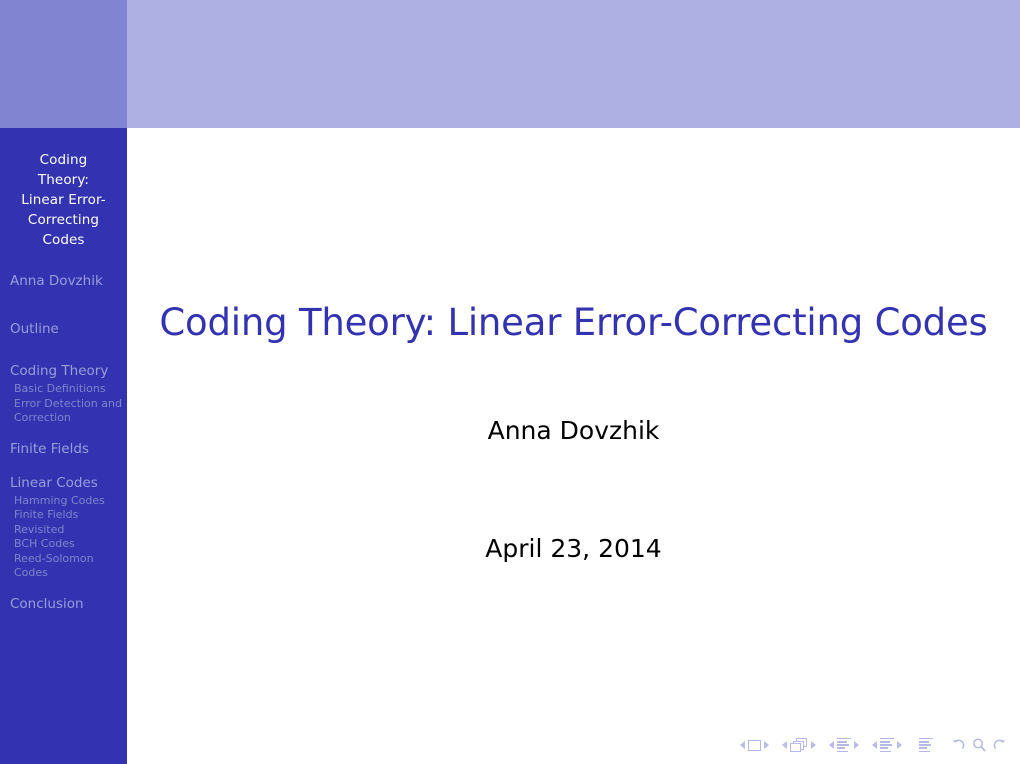 Image resolution: width=1020 pixels, height=764 pixels. What do you see at coordinates (63, 501) in the screenshot?
I see `sidebar-item-hamming-codes: Hamming Codes` at bounding box center [63, 501].